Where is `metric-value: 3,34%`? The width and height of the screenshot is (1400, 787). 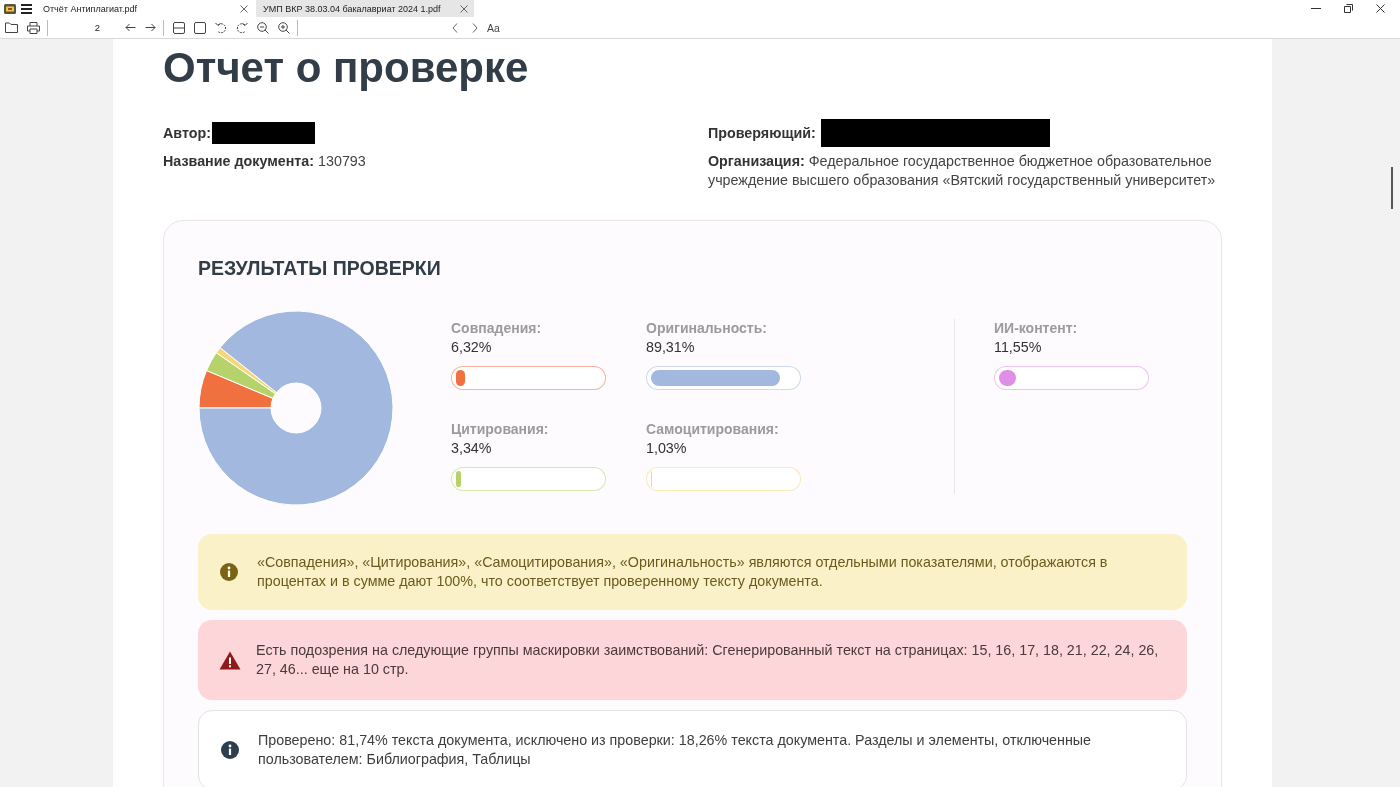
metric-value: 3,34% is located at coordinates (472, 448).